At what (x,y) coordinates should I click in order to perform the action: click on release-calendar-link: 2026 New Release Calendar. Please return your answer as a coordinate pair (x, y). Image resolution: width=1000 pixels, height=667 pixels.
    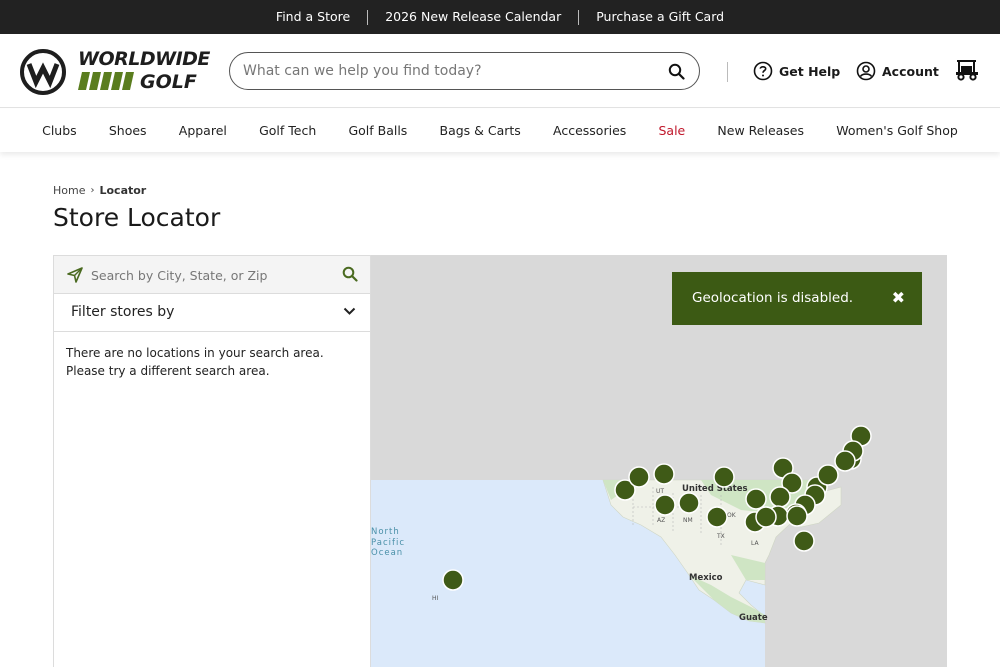
    Looking at the image, I should click on (473, 17).